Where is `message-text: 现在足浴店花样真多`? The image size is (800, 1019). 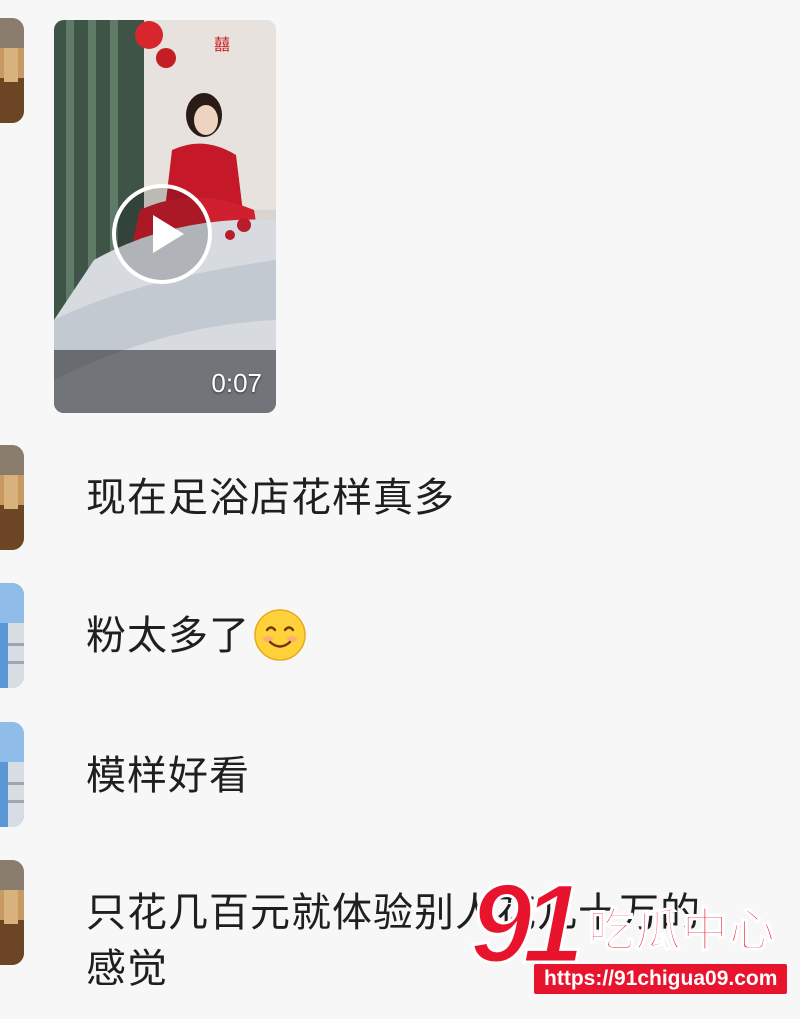
message-text: 现在足浴店花样真多 is located at coordinates (270, 498).